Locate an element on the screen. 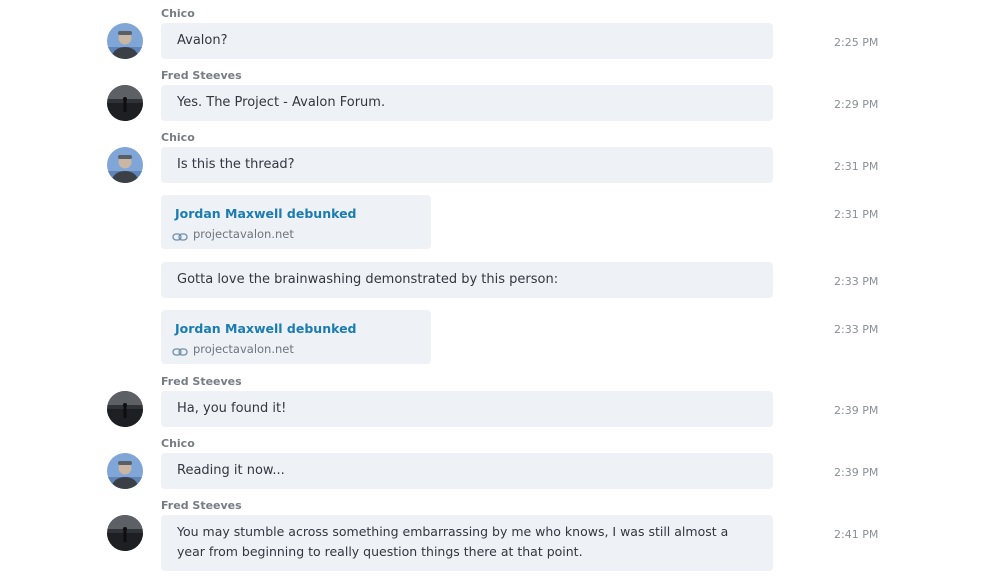  message-bubble: Ha, you found it! is located at coordinates (467, 409).